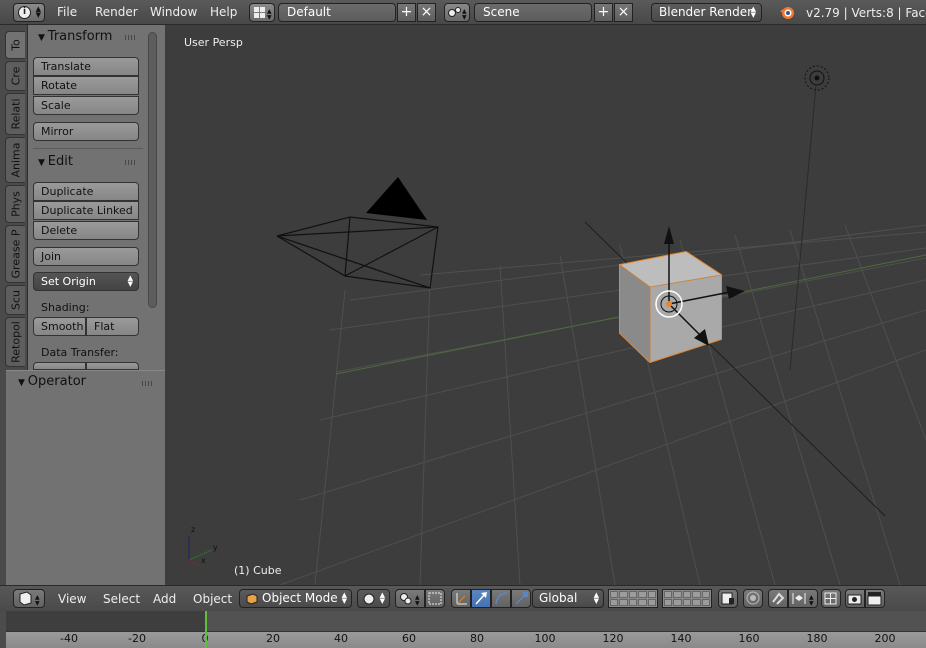  What do you see at coordinates (778, 598) in the screenshot?
I see `snap-toggle-button` at bounding box center [778, 598].